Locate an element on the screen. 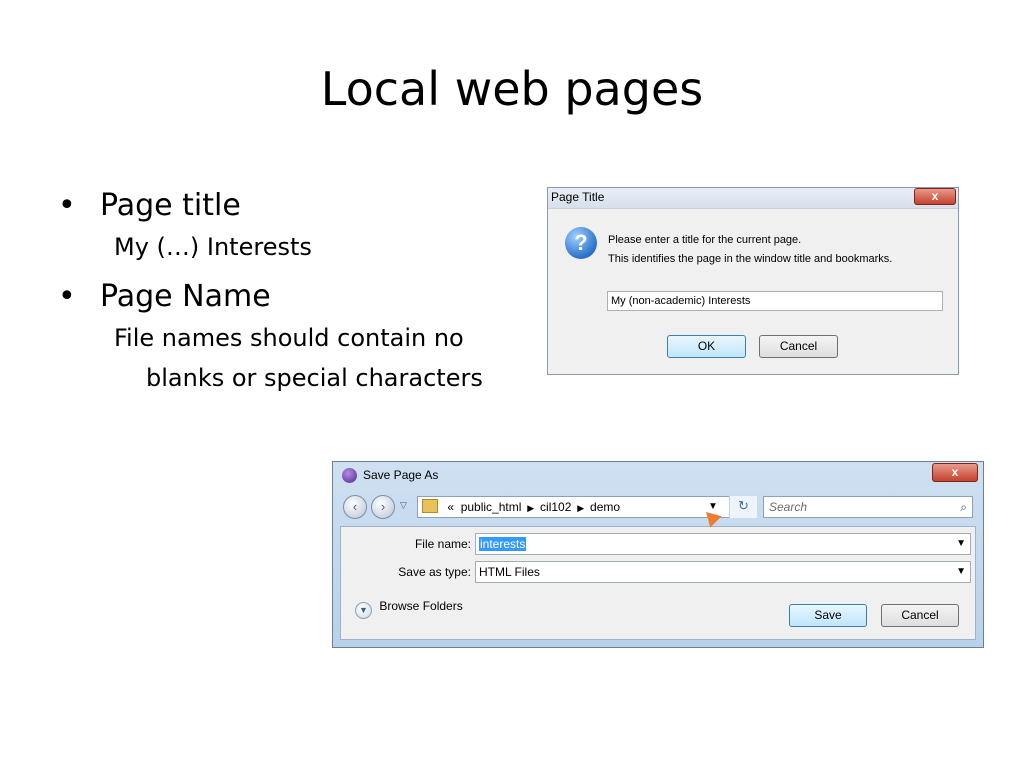 The height and width of the screenshot is (768, 1024). dialog-titlebar: Page Title x is located at coordinates (753, 198).